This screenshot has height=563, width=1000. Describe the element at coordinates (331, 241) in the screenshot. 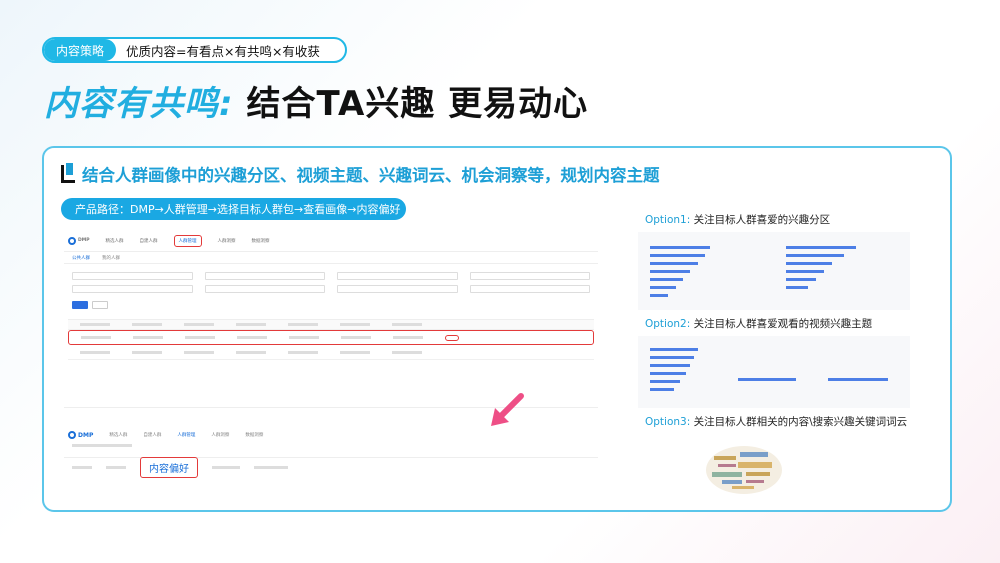

I see `dmp-nav: DMP 精选人群 自建人群 人群管理 人群洞察 数据洞察` at that location.